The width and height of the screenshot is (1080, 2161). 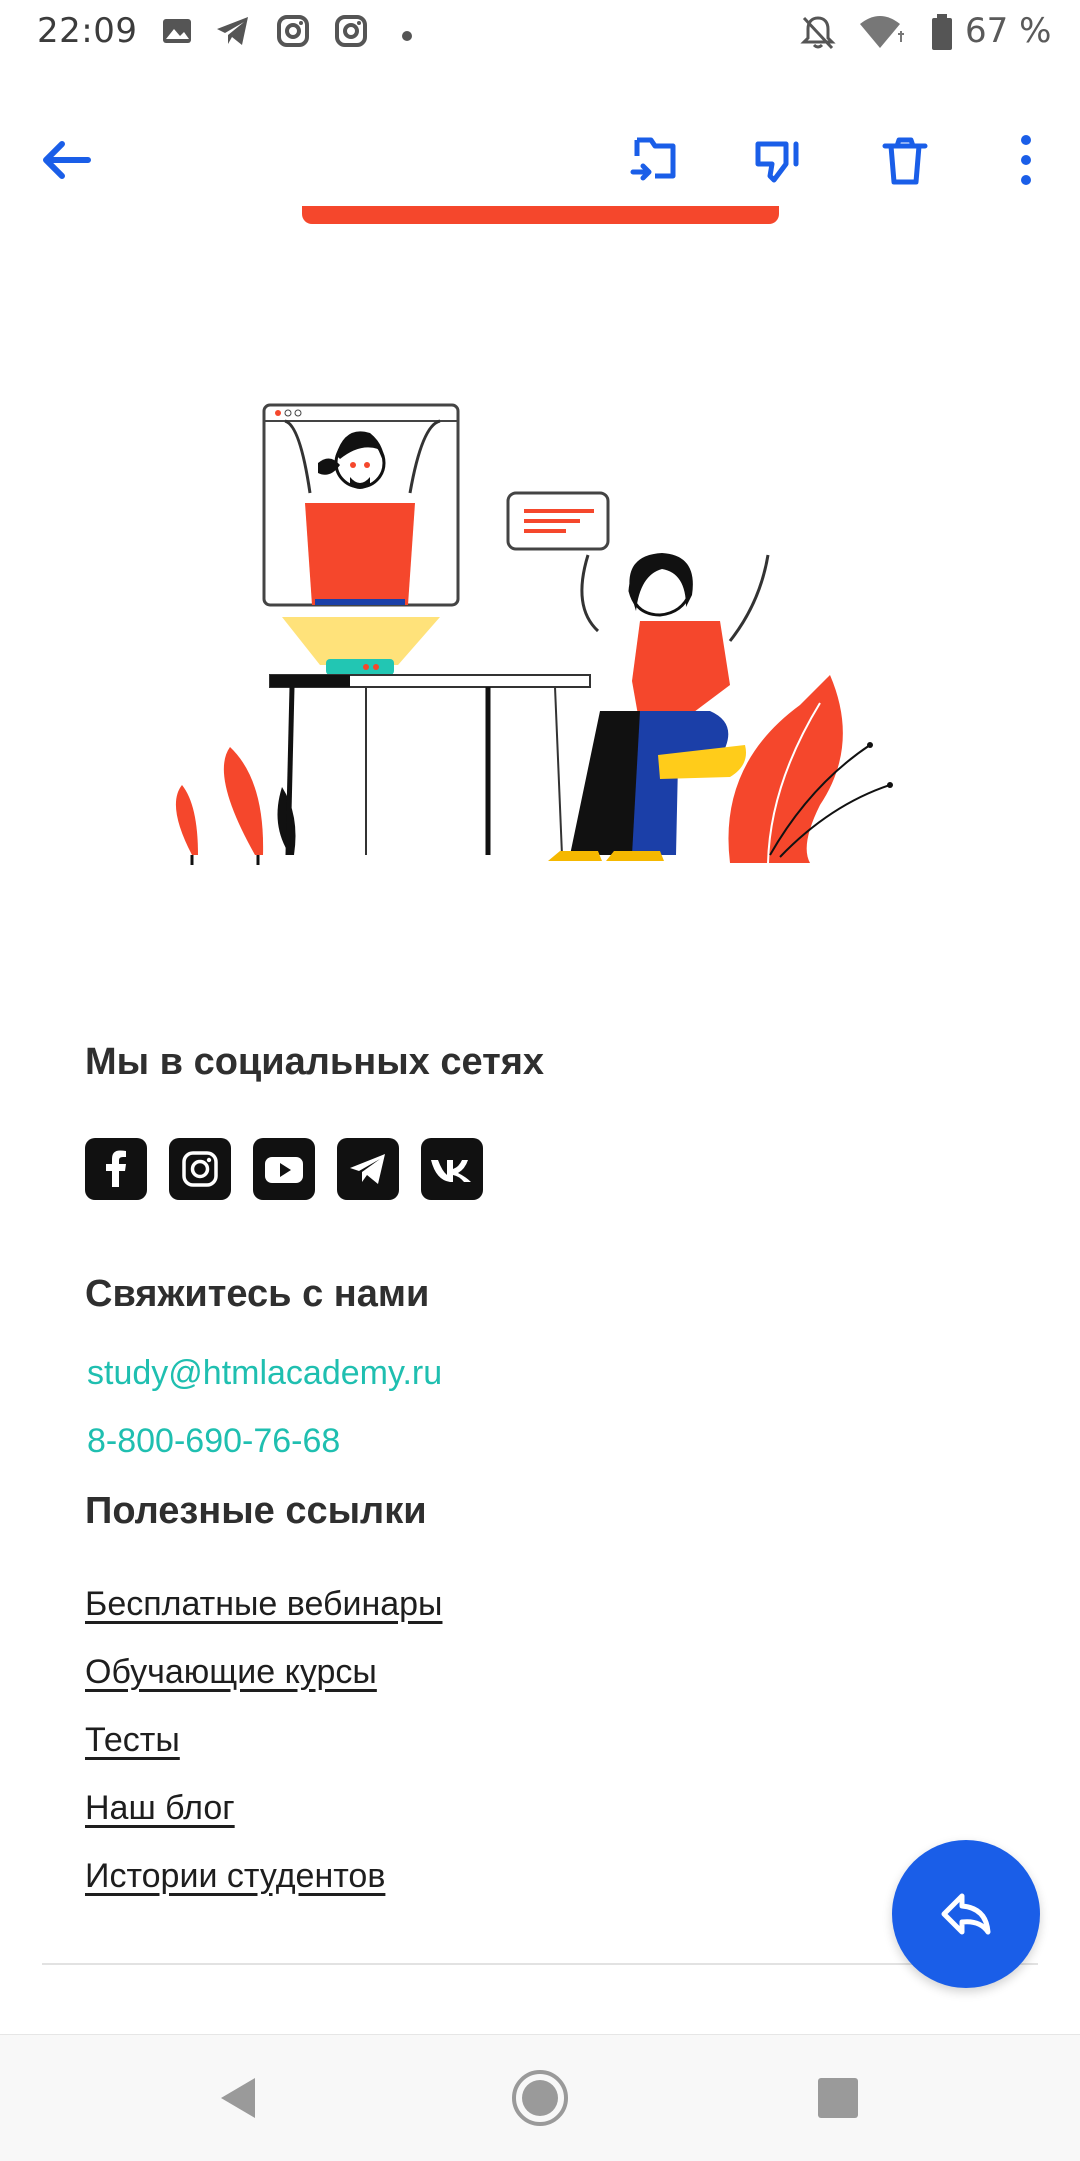 I want to click on youtube-icon, so click(x=284, y=1169).